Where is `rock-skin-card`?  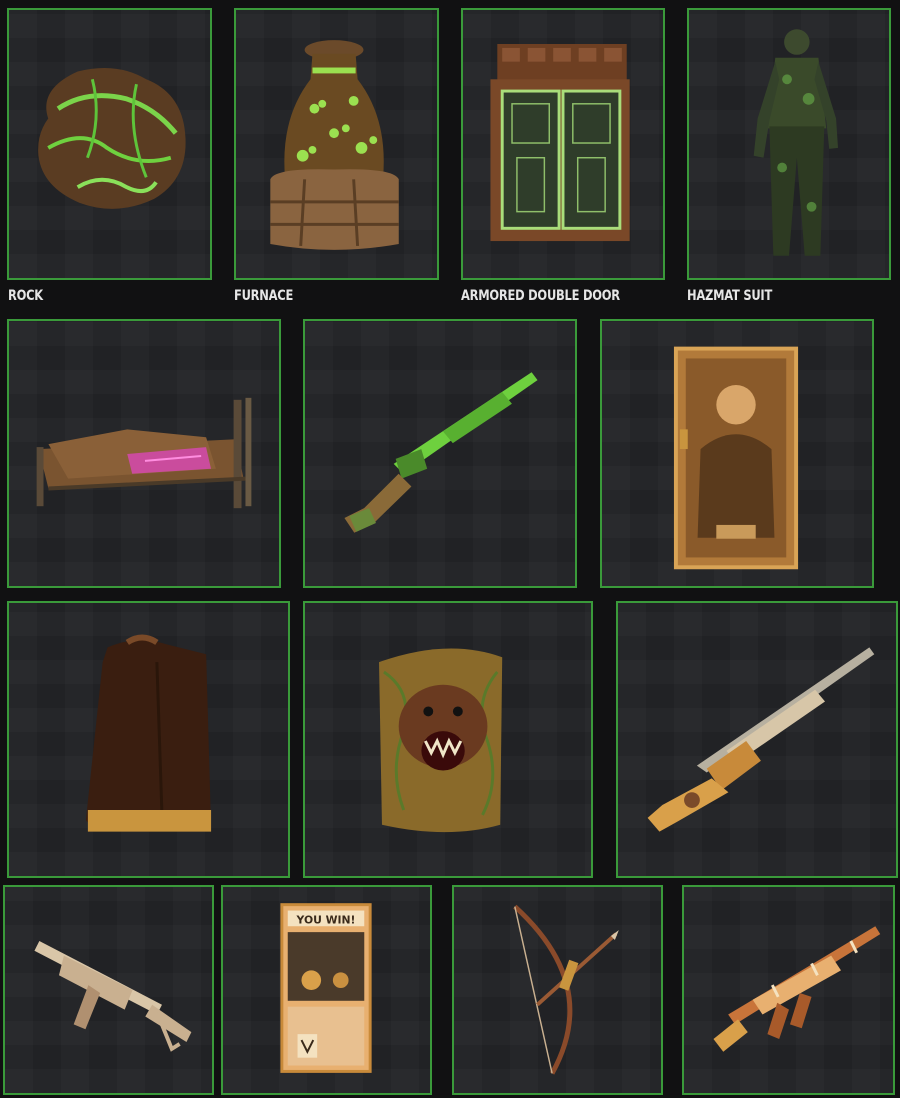 rock-skin-card is located at coordinates (109, 144).